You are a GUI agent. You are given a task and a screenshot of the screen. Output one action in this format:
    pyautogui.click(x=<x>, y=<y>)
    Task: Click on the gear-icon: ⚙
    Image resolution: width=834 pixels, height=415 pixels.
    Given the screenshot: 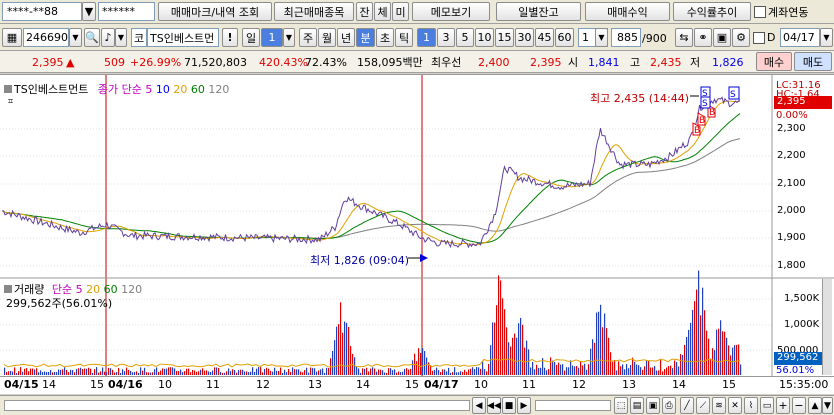 What is the action you would take?
    pyautogui.click(x=741, y=37)
    